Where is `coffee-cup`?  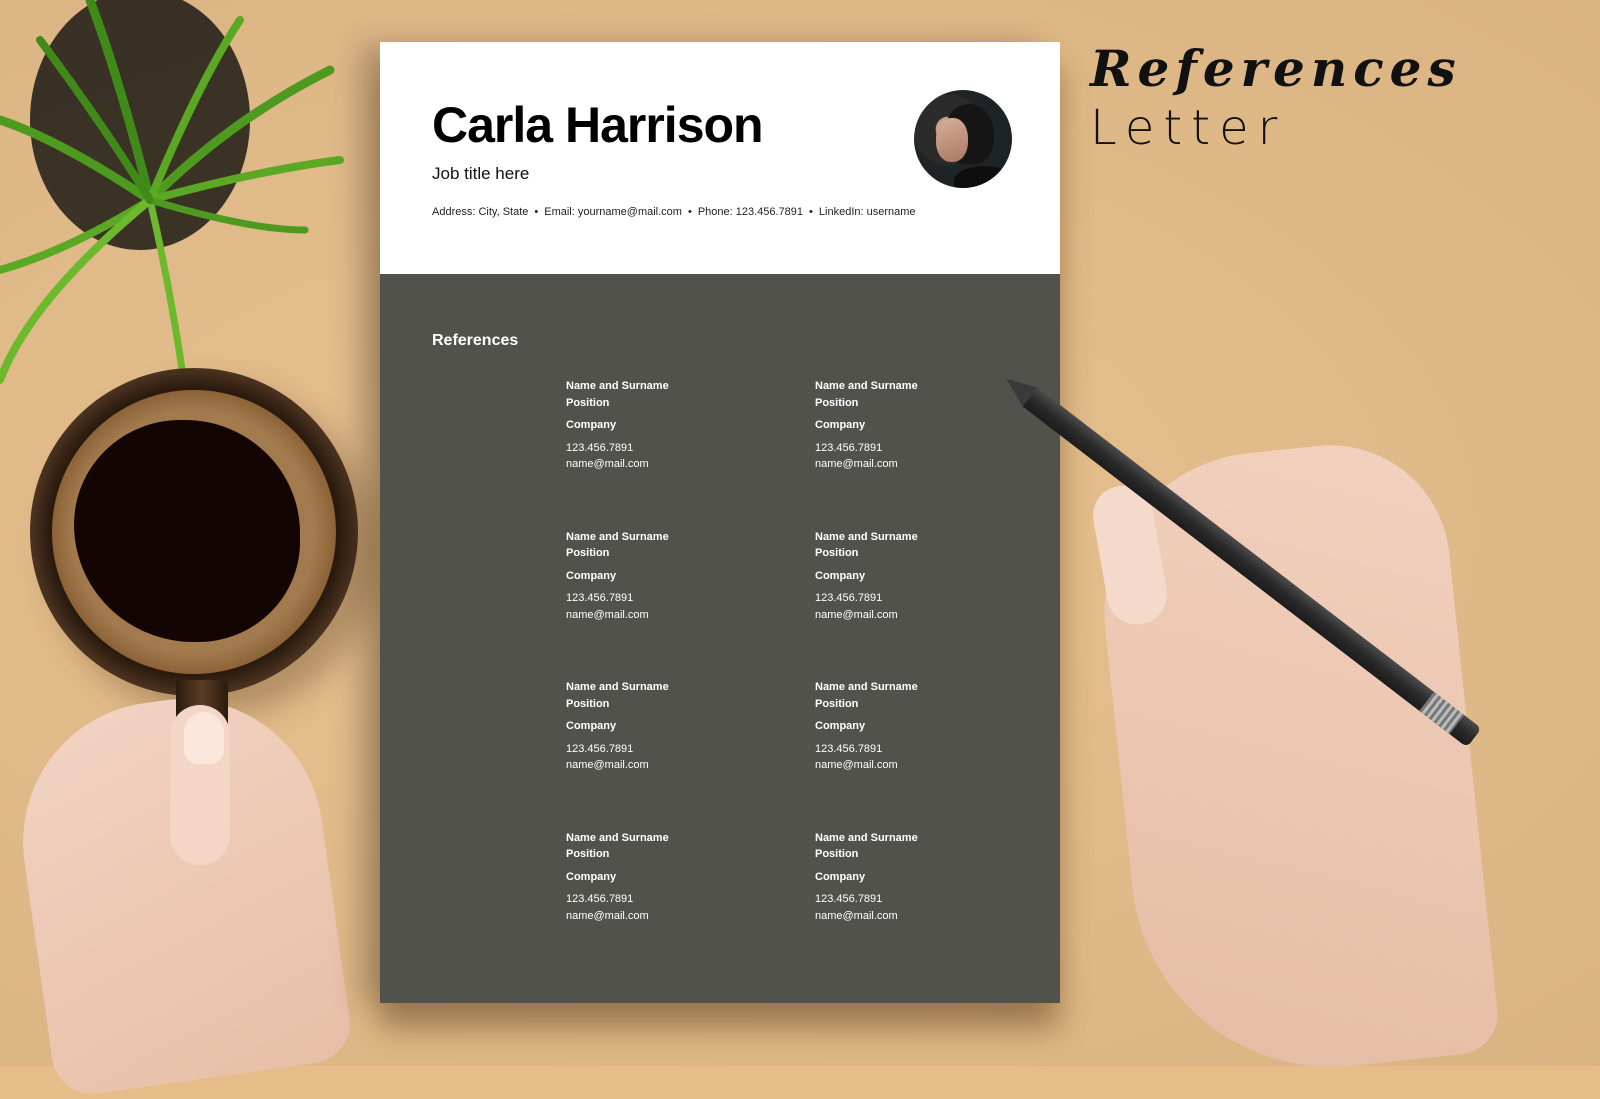
coffee-cup is located at coordinates (194, 532).